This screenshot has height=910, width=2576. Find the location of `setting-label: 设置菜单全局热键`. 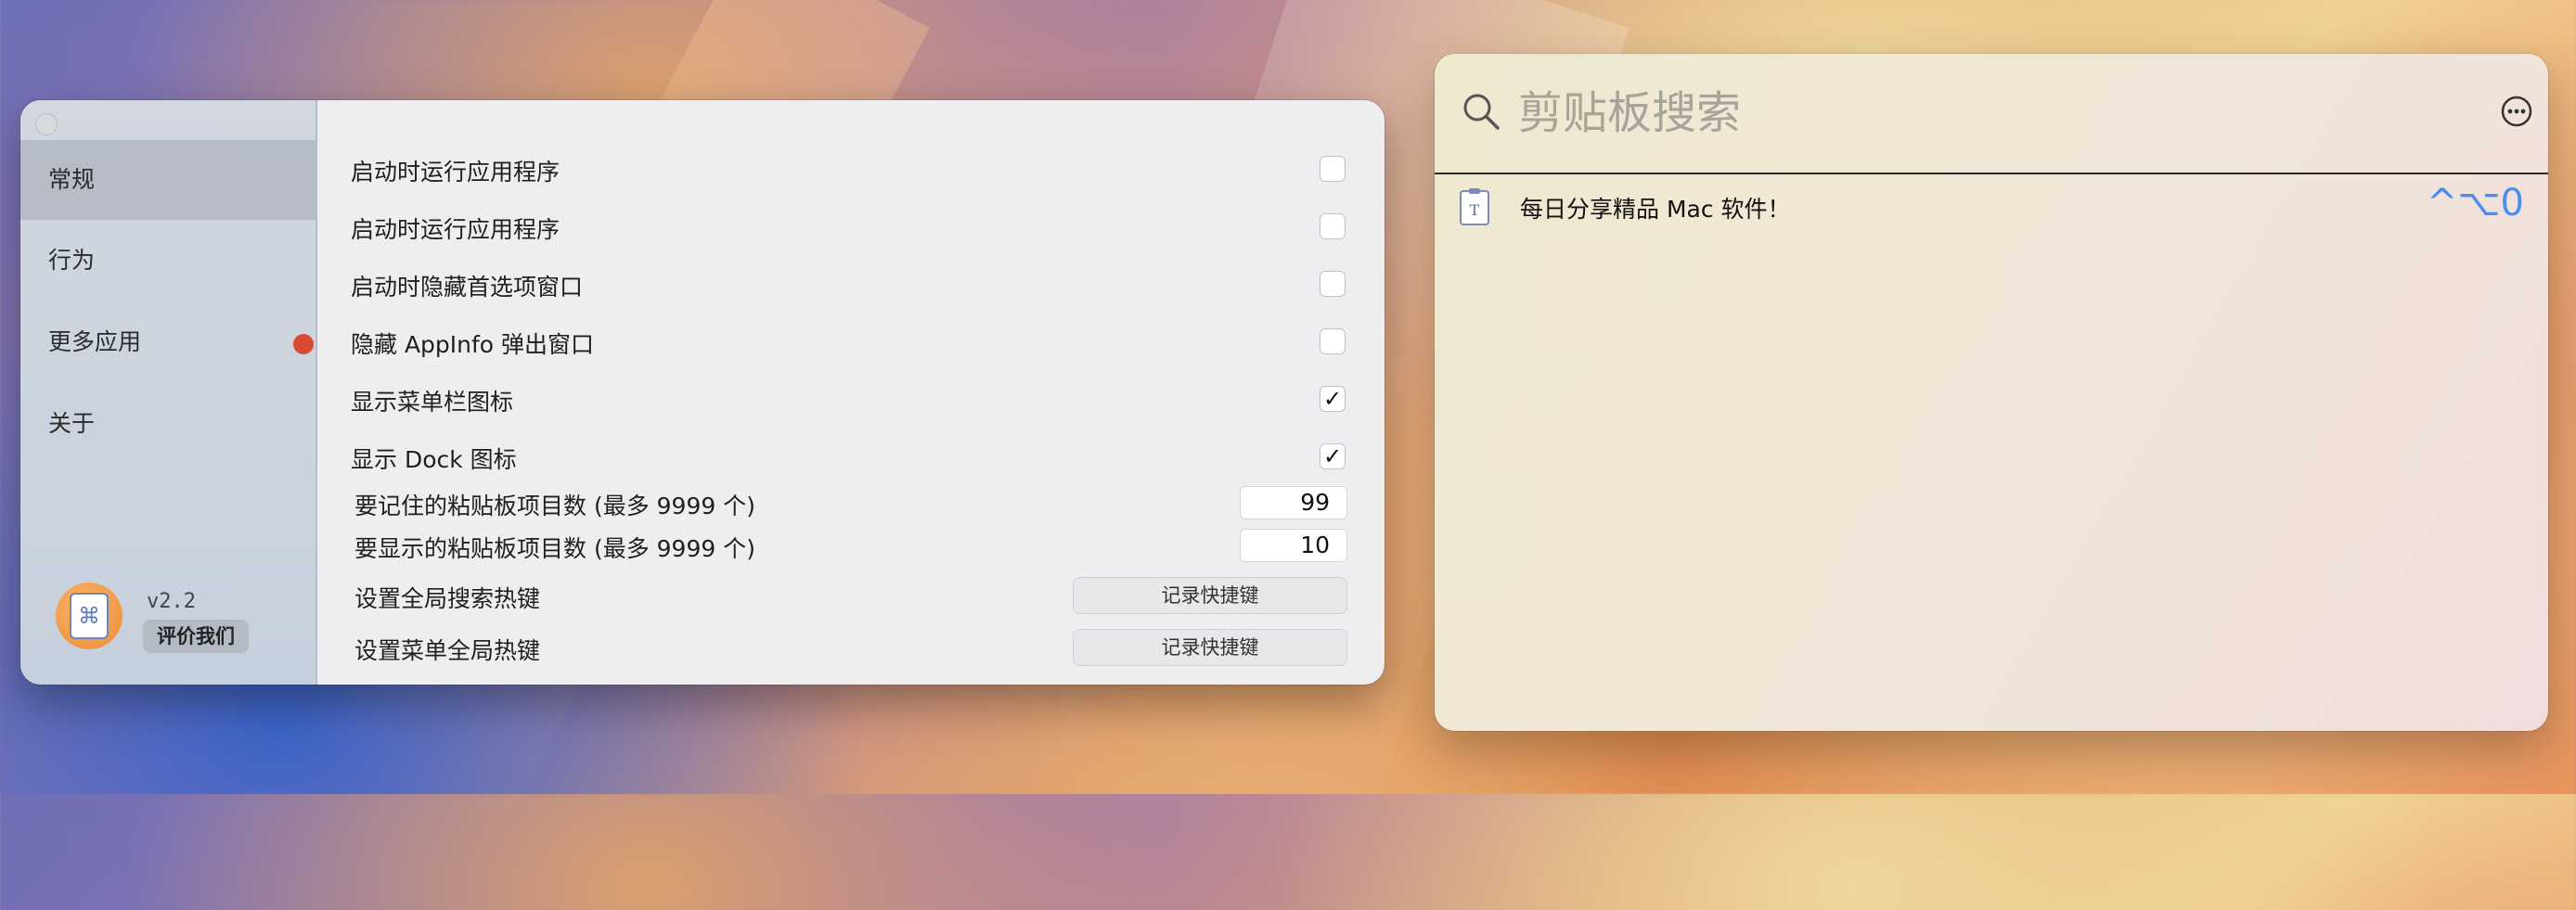

setting-label: 设置菜单全局热键 is located at coordinates (447, 650).